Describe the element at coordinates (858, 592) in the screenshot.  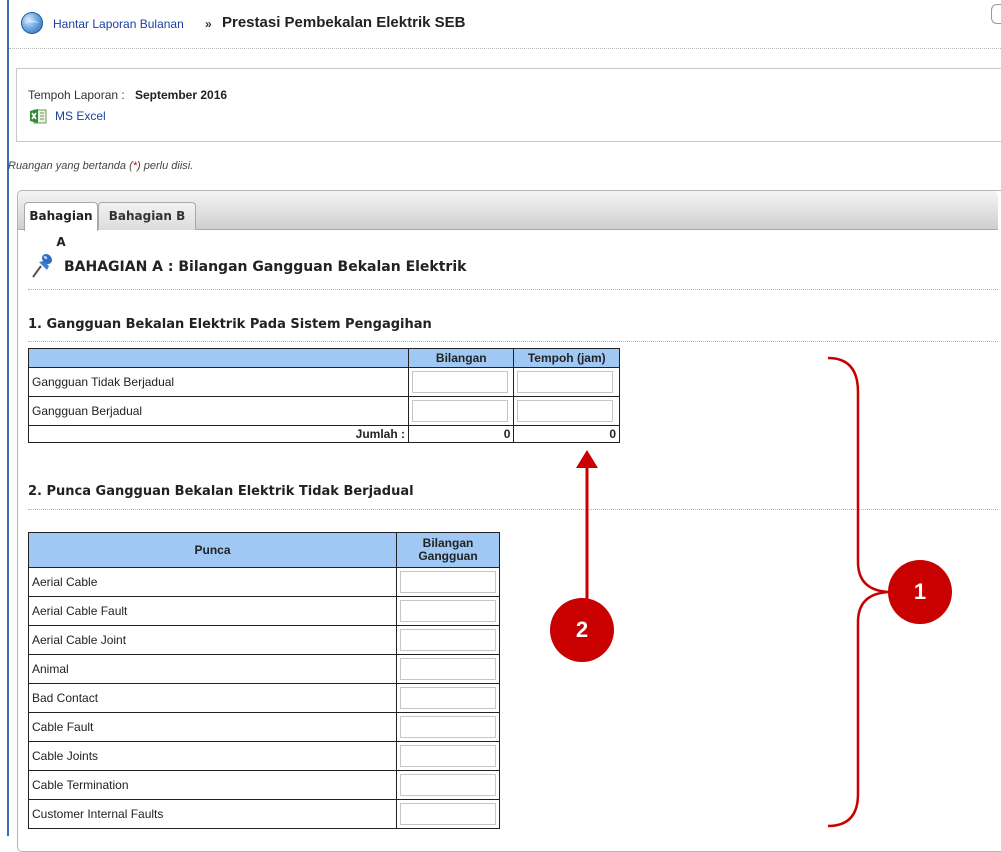
I see `annotation-brace` at that location.